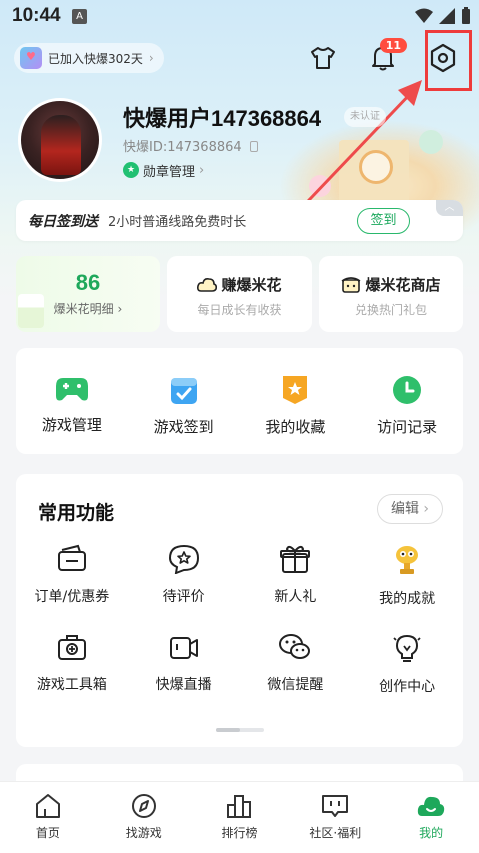 Image resolution: width=479 pixels, height=853 pixels. What do you see at coordinates (295, 427) in the screenshot?
I see `favorites-label: 我的收藏` at bounding box center [295, 427].